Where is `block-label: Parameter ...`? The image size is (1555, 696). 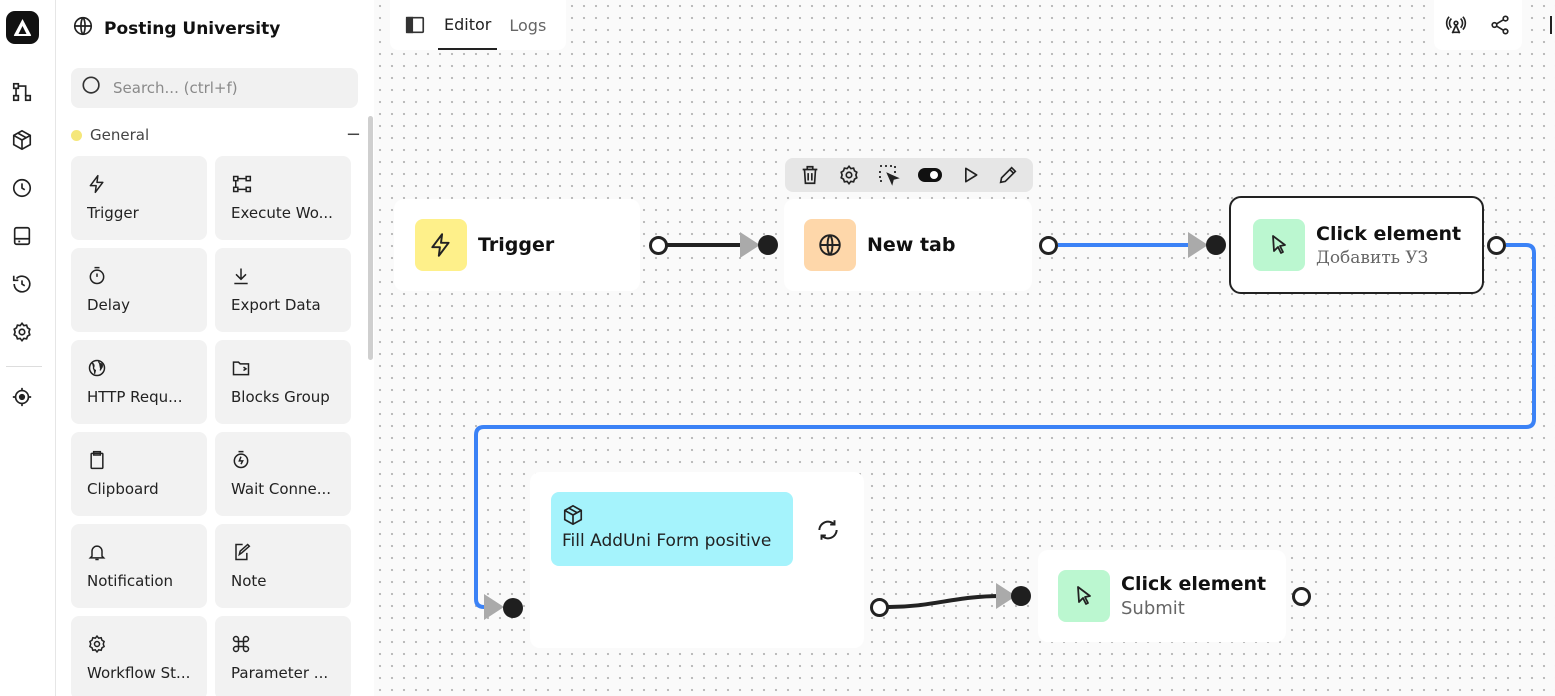 block-label: Parameter ... is located at coordinates (280, 673).